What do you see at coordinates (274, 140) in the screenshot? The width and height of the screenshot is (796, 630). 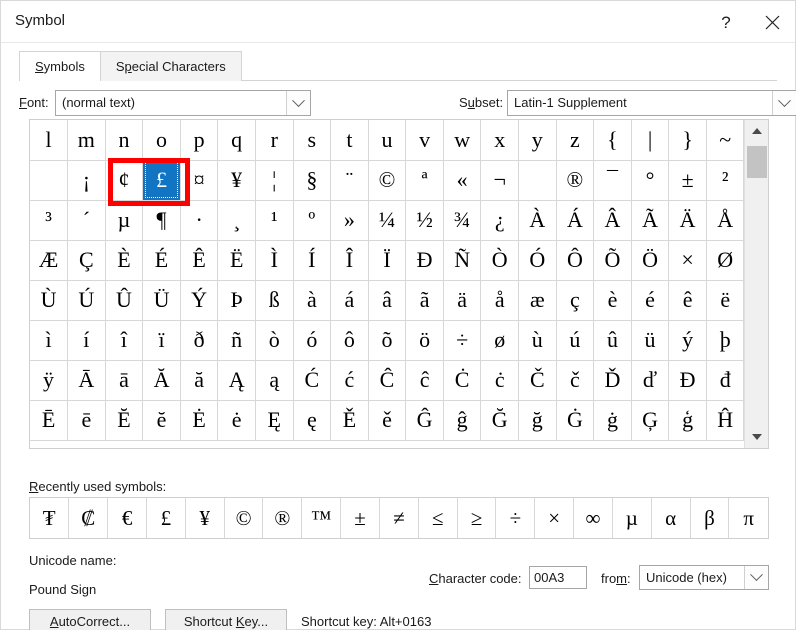 I see `symbol-cell: r` at bounding box center [274, 140].